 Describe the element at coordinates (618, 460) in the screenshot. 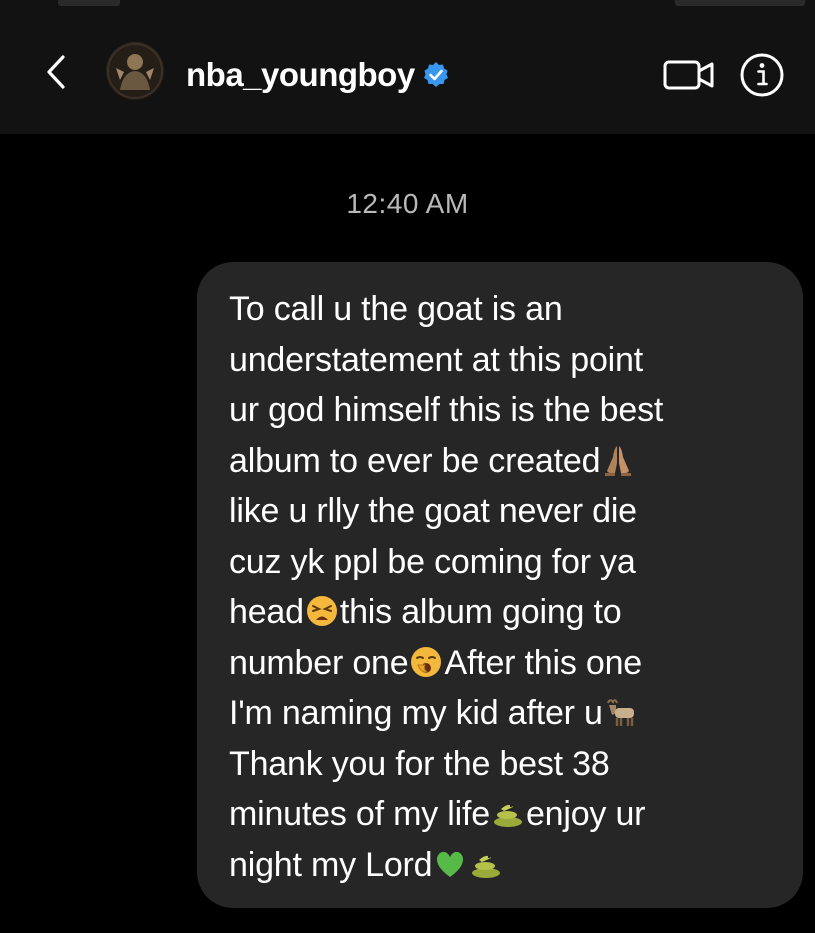

I see `folded-hands-emoji` at that location.